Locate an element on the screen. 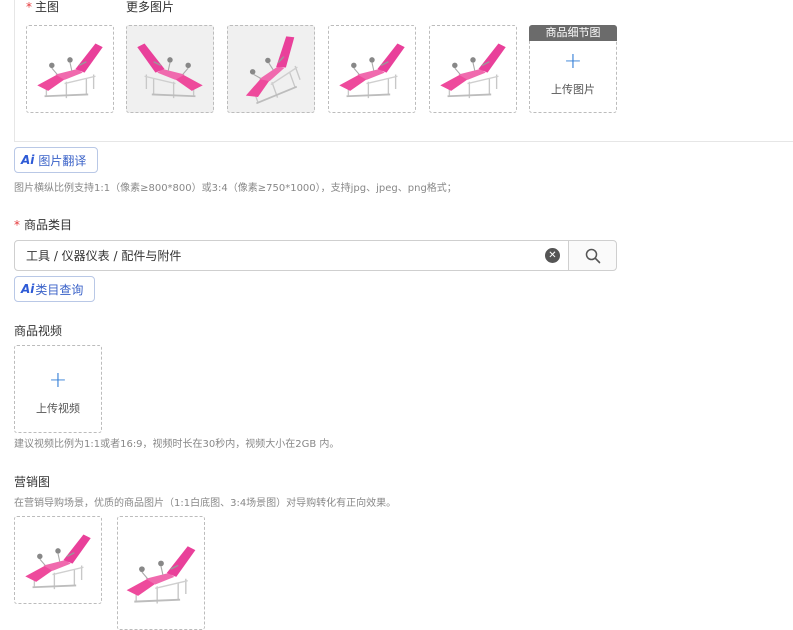 This screenshot has height=630, width=793. category-value: 工具 / 仪器仪表 / 配件与附件 is located at coordinates (104, 256).